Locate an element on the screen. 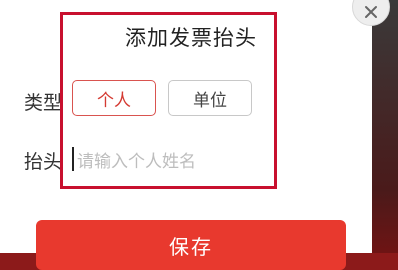 Image resolution: width=398 pixels, height=270 pixels. save-button-label: 保存 is located at coordinates (191, 247).